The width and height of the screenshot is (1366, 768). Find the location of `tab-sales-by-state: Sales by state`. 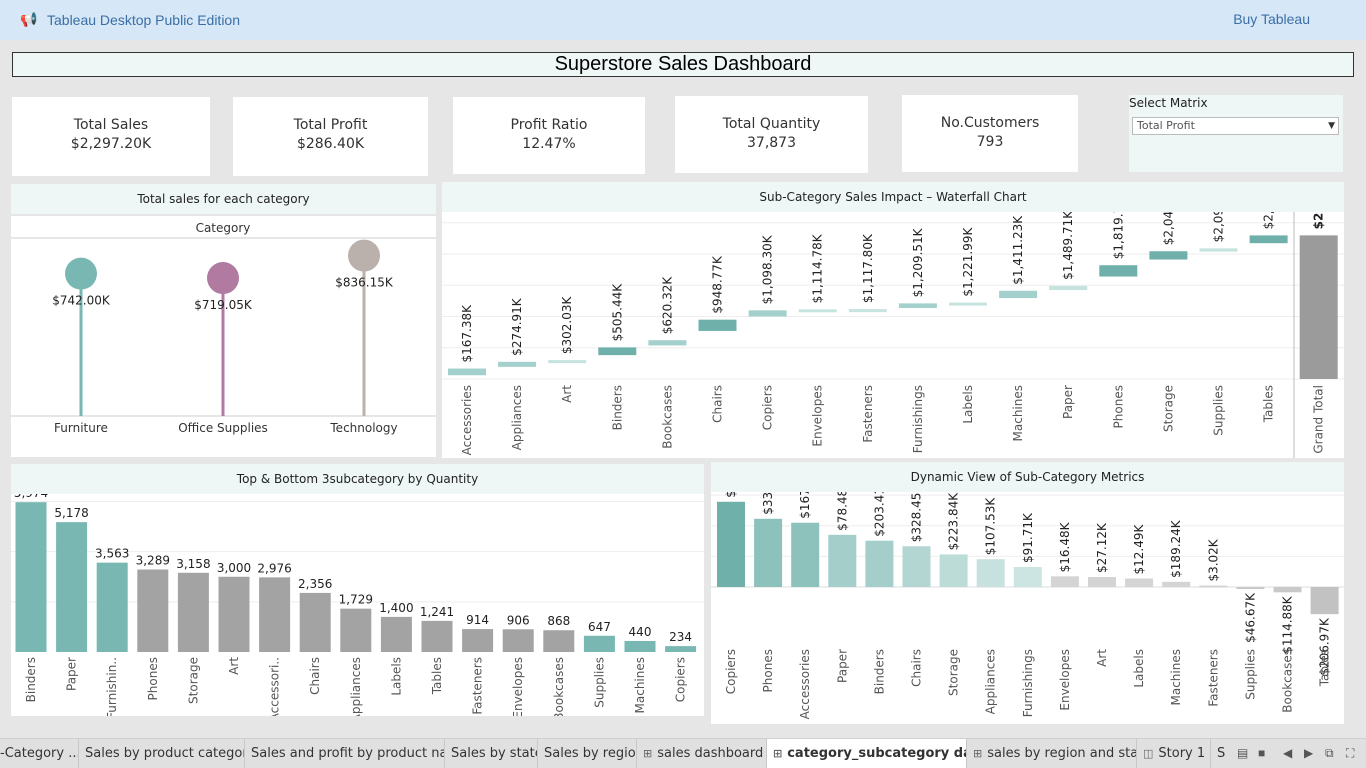

tab-sales-by-state: Sales by state is located at coordinates (491, 753).